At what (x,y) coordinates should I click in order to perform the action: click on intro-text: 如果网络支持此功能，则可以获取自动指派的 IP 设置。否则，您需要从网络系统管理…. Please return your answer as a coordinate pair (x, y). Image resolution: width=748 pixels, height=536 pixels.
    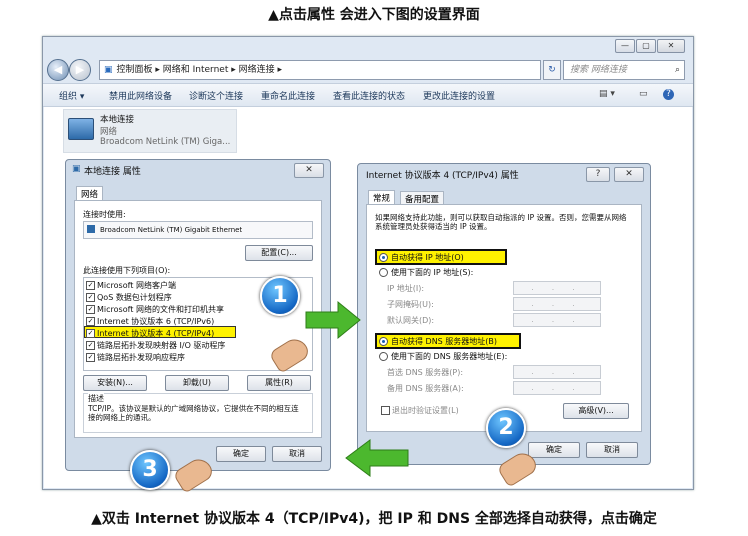
    Looking at the image, I should click on (501, 222).